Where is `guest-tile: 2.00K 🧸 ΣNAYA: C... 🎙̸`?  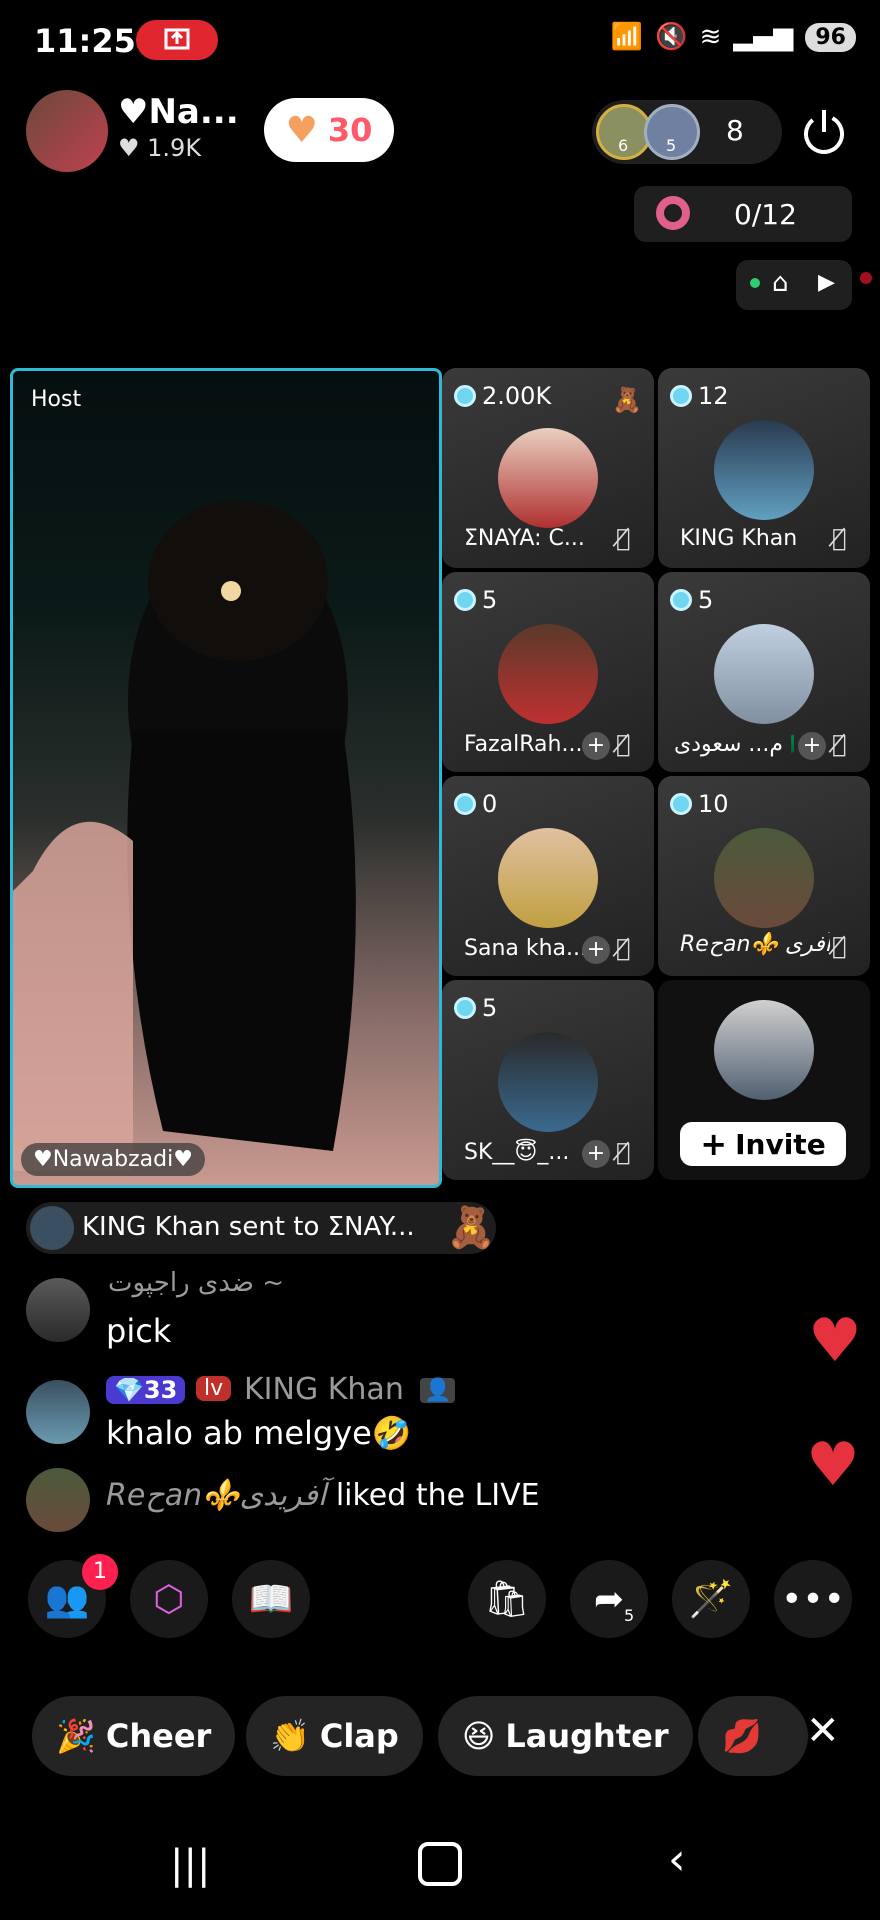
guest-tile: 2.00K 🧸 ΣNAYA: C... 🎙̸ is located at coordinates (548, 468).